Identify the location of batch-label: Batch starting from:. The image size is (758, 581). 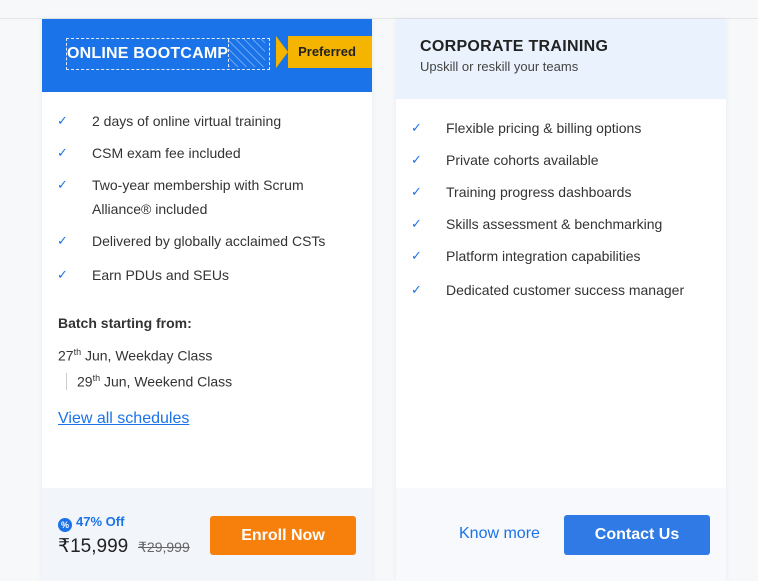
(125, 323).